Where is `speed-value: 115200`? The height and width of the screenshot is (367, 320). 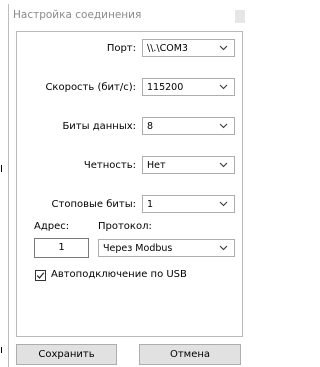
speed-value: 115200 is located at coordinates (165, 87).